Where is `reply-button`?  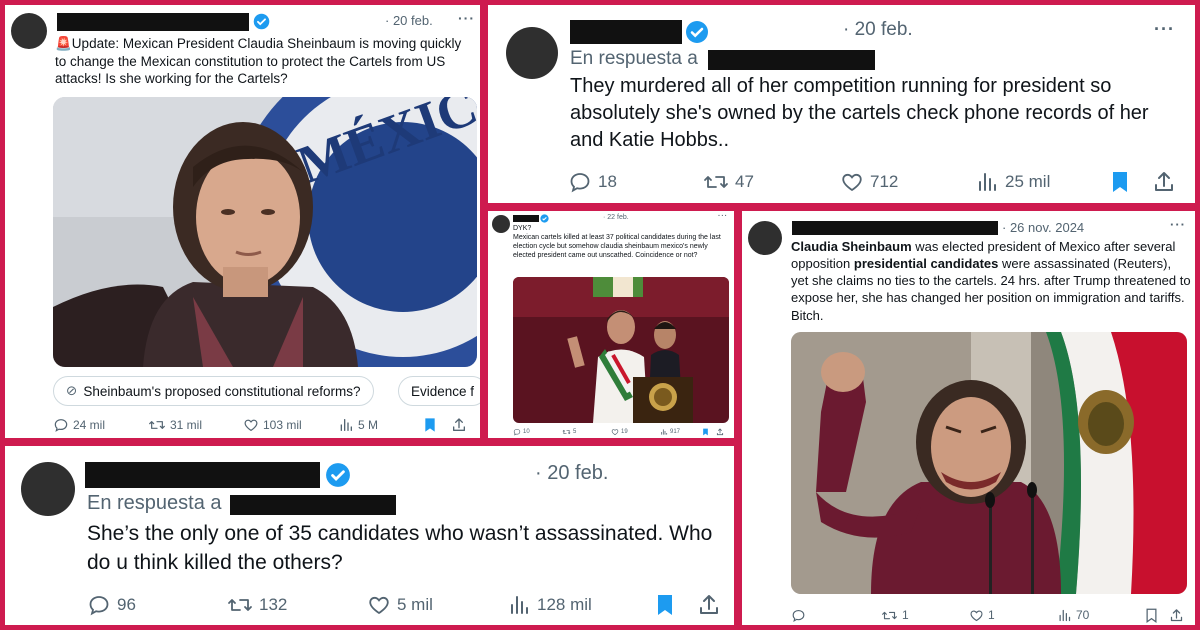
reply-button is located at coordinates (836, 615).